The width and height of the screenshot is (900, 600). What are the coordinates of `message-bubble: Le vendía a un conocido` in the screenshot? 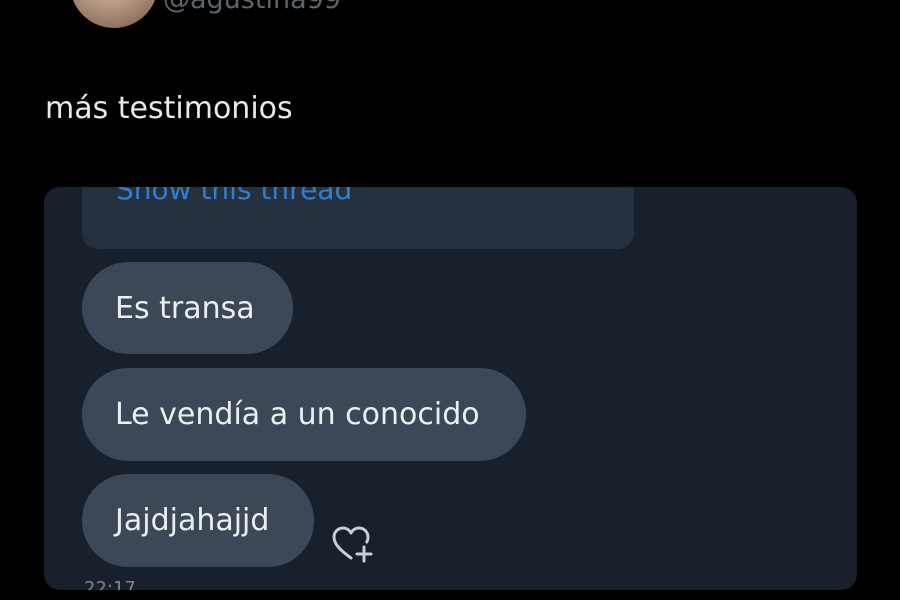 It's located at (304, 414).